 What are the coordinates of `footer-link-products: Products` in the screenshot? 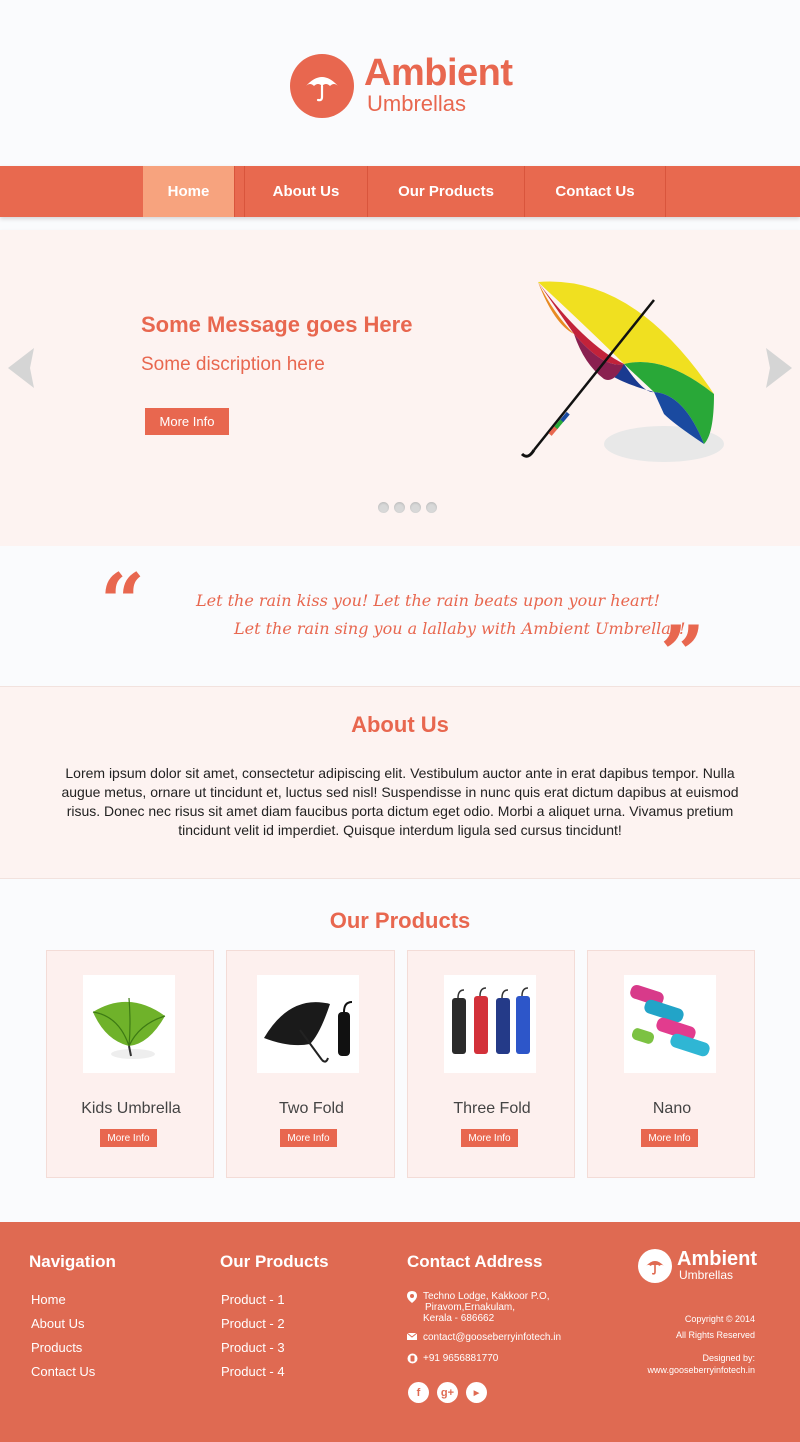 It's located at (63, 1352).